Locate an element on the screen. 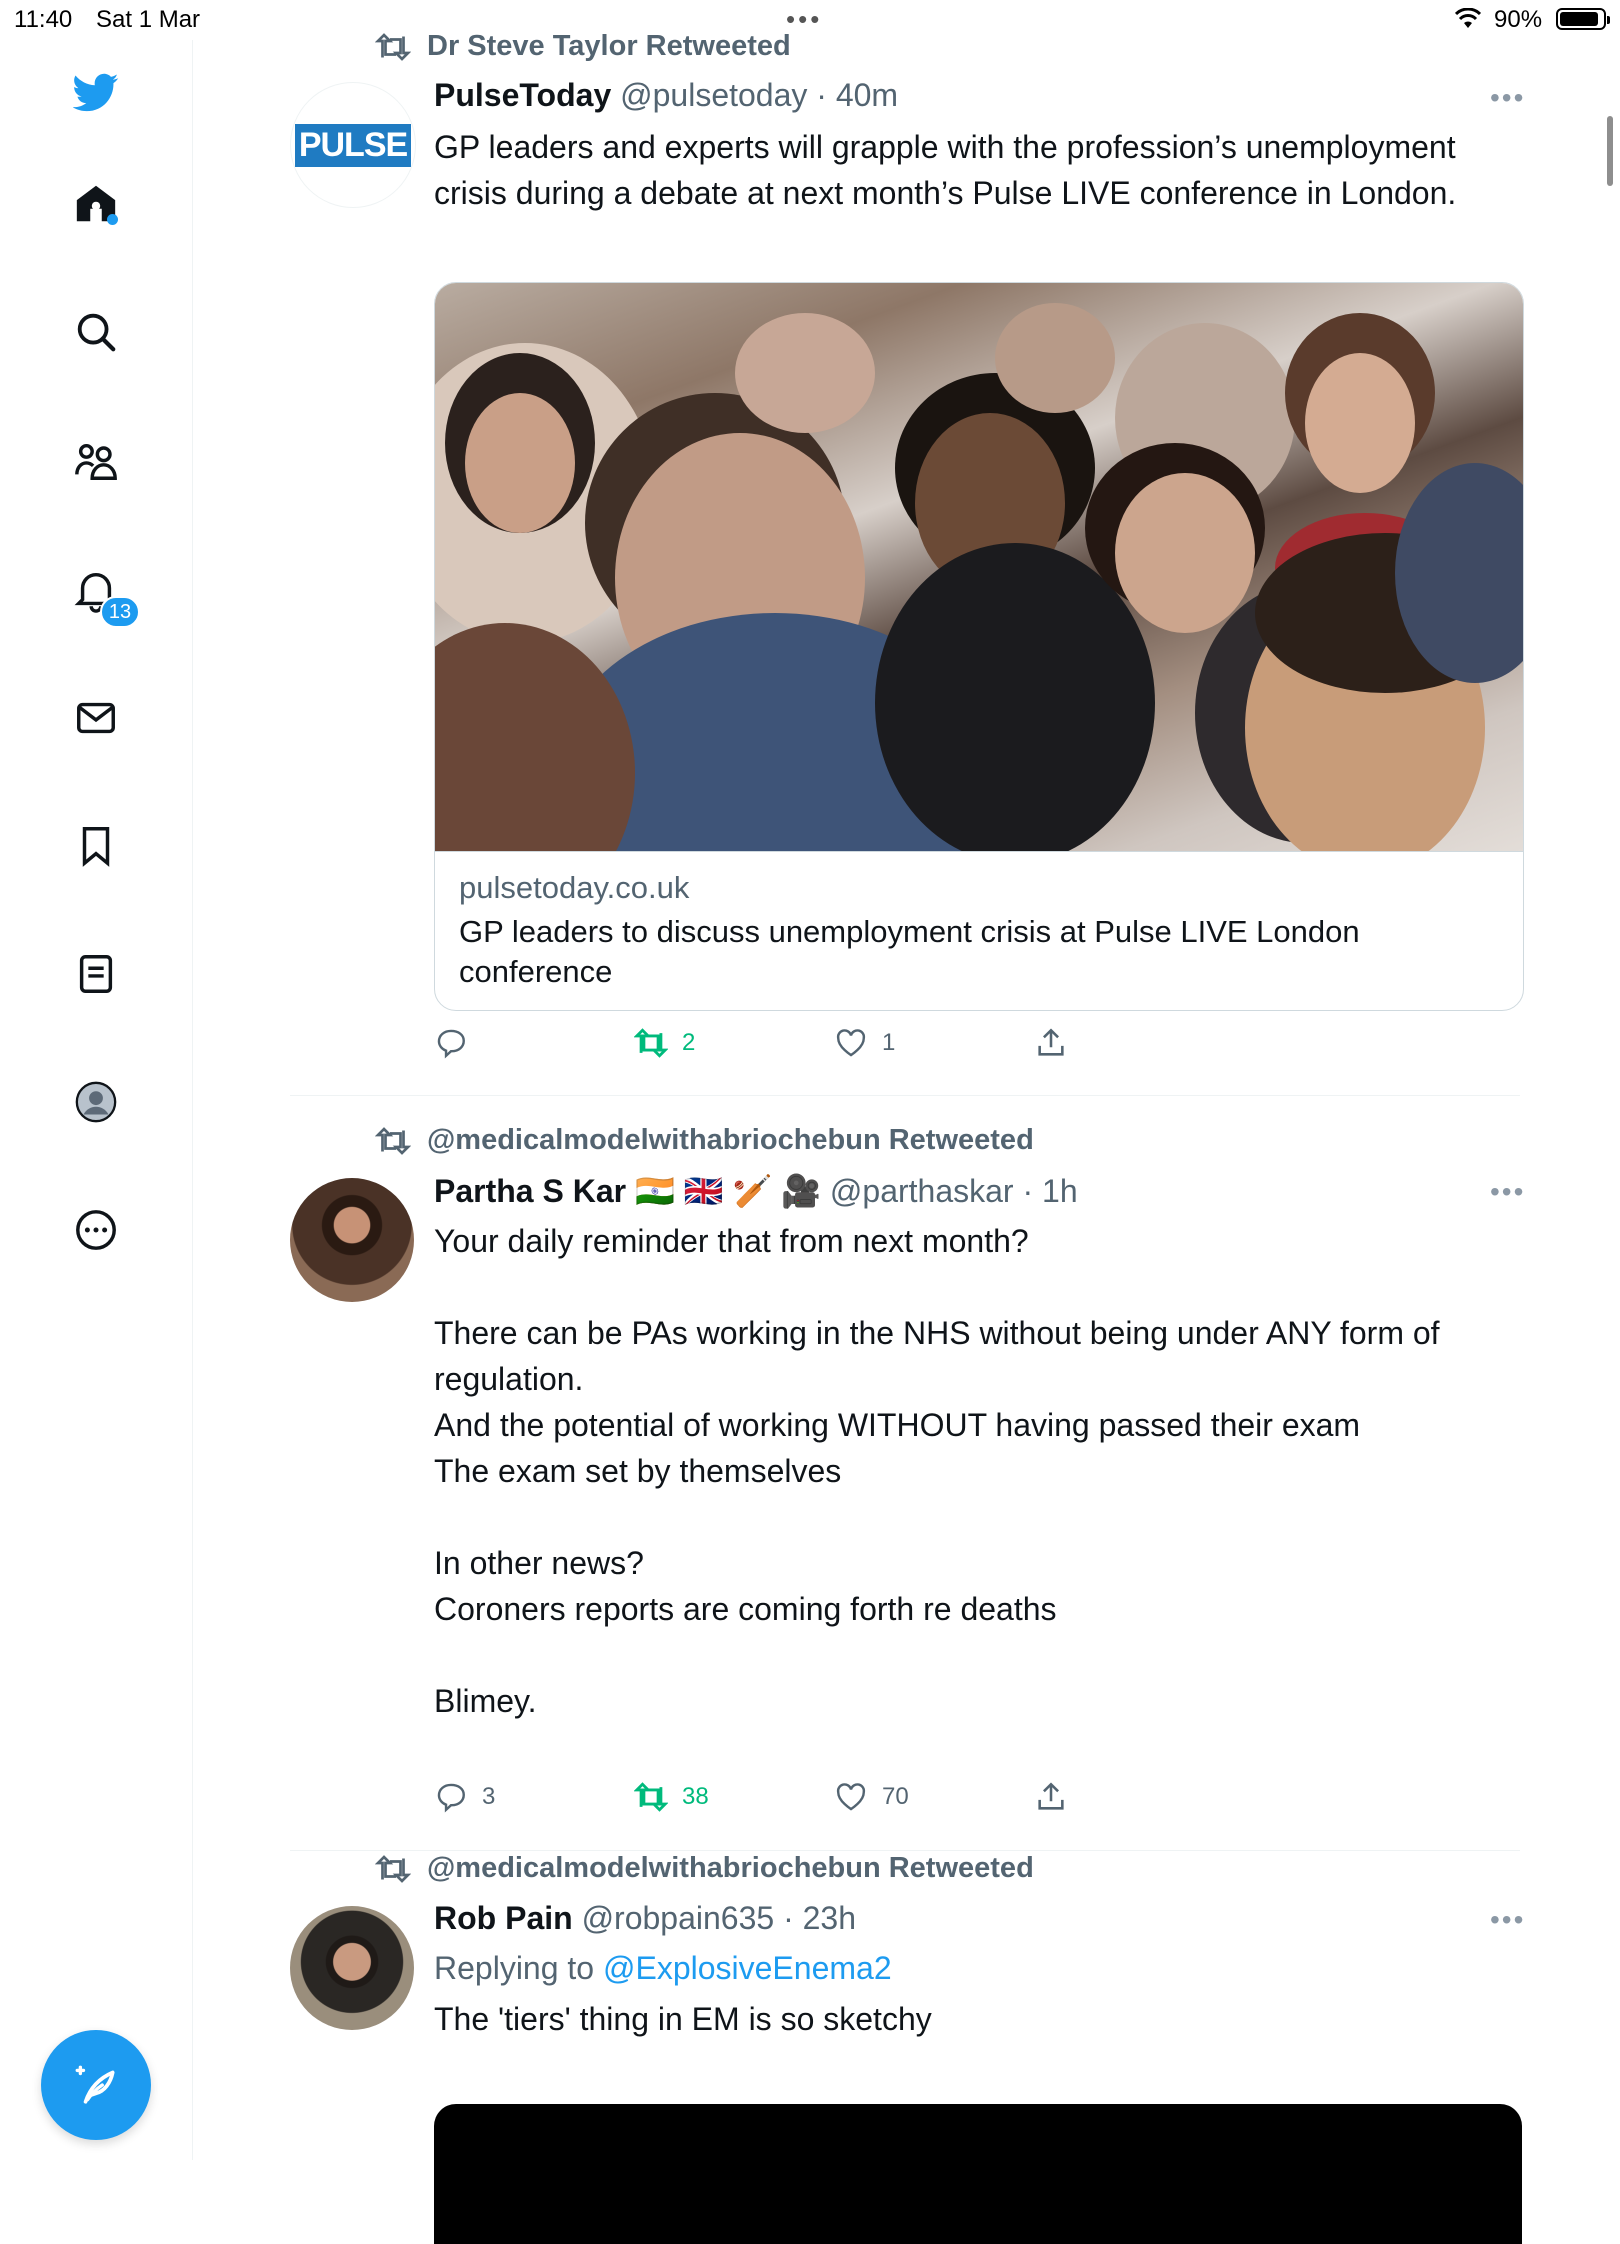 This screenshot has width=1620, height=2244. retweet-button: 2 is located at coordinates (664, 1043).